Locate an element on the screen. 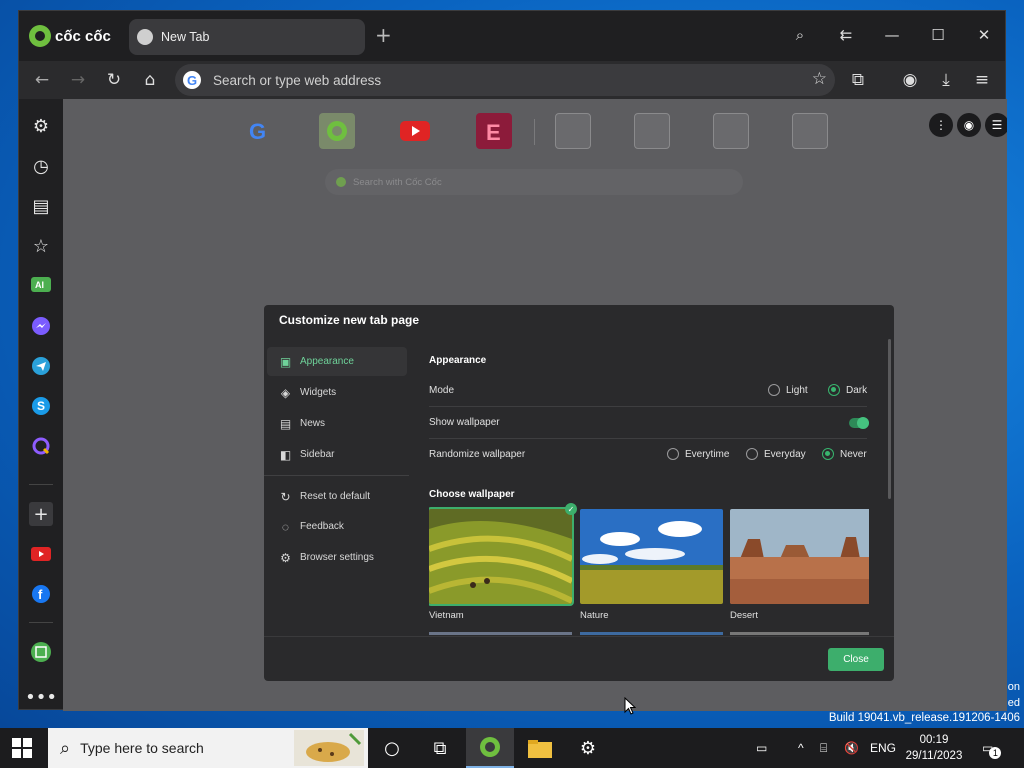  shortcut-youtube-icon is located at coordinates (415, 131).